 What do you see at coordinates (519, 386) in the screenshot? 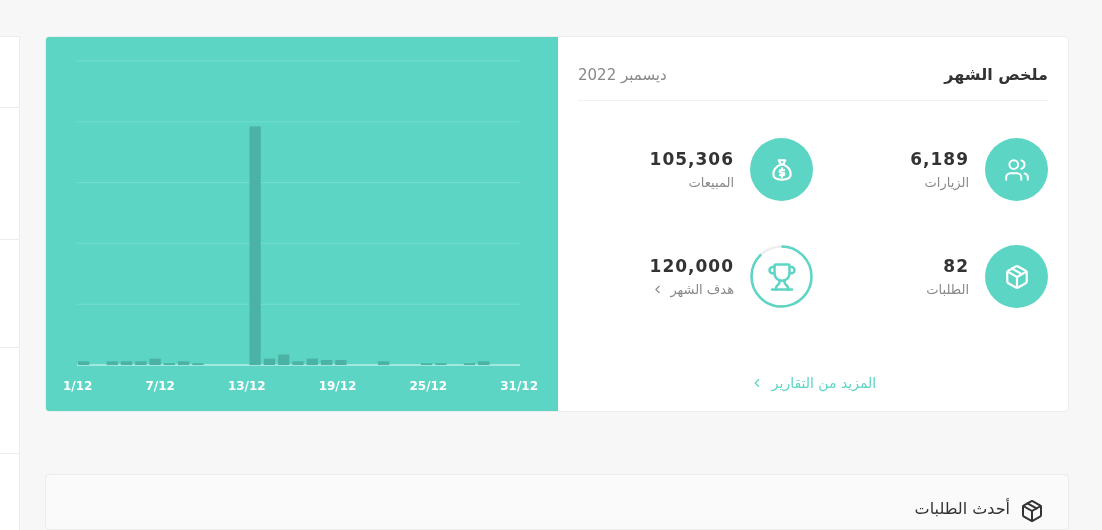
I see `axis-label: 31/12` at bounding box center [519, 386].